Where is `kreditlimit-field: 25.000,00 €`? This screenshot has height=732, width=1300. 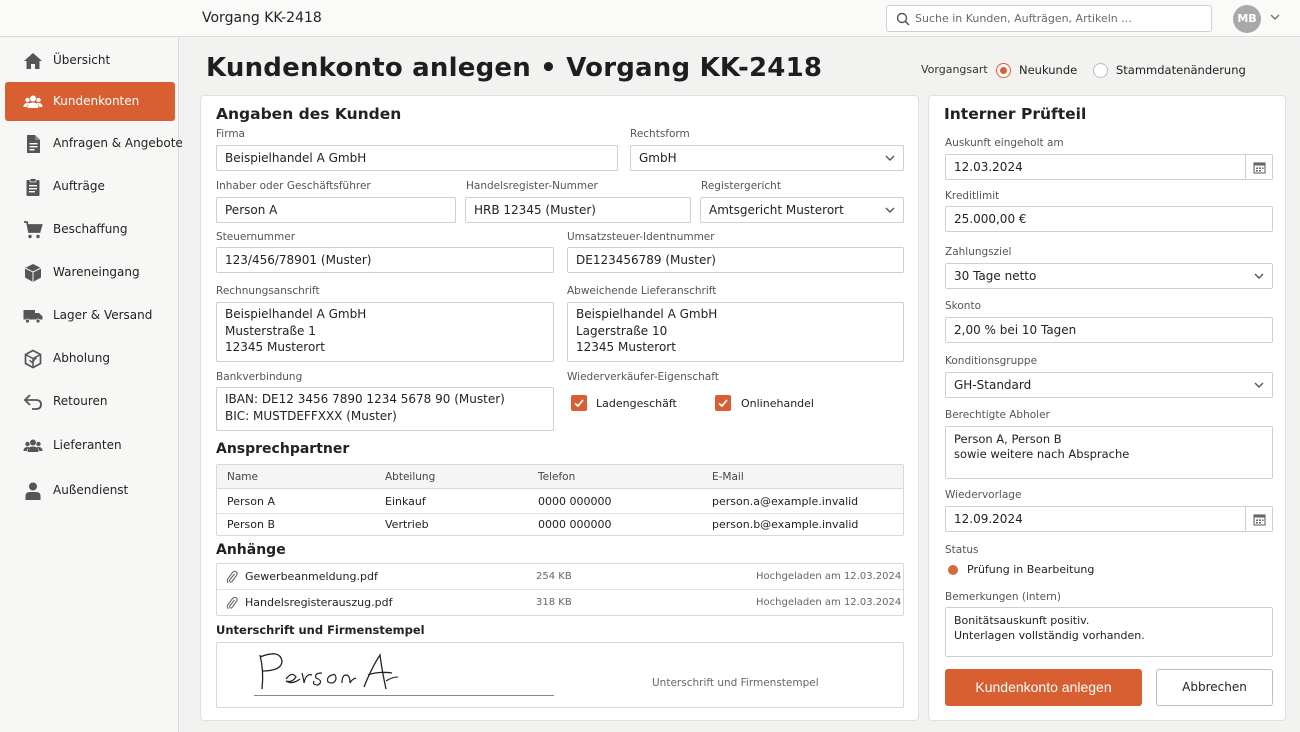
kreditlimit-field: 25.000,00 € is located at coordinates (1109, 219).